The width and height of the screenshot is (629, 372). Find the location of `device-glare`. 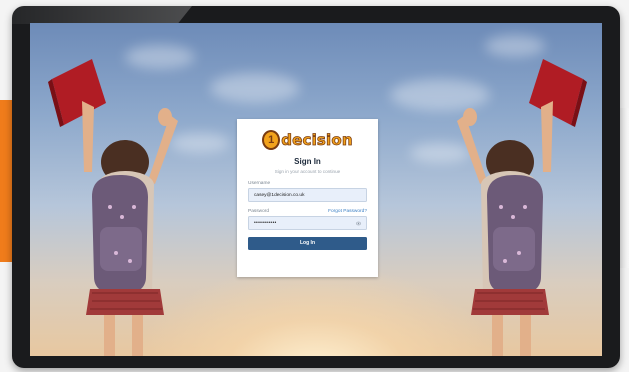

device-glare is located at coordinates (102, 15).